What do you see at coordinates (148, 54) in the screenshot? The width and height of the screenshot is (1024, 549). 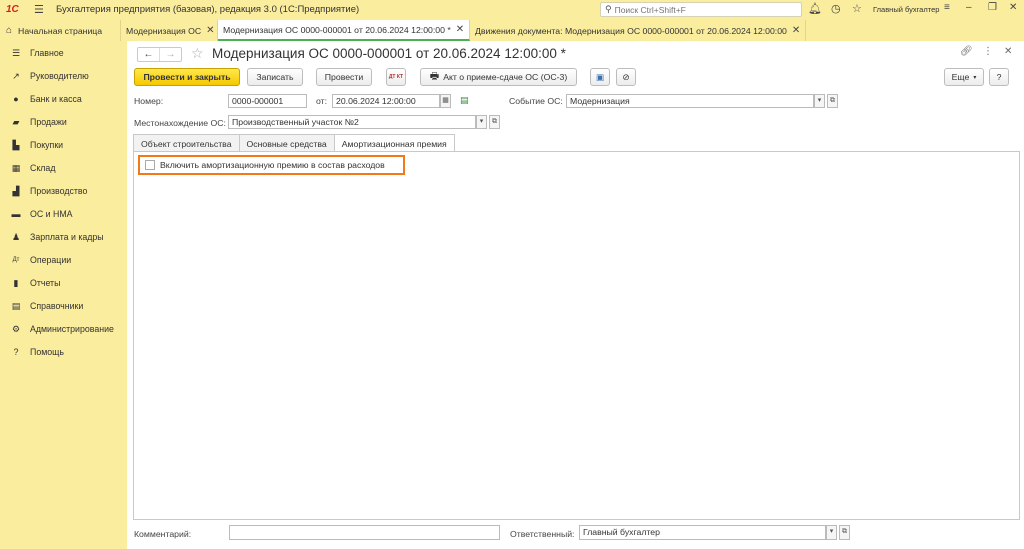 I see `back-arrow-icon: ←` at bounding box center [148, 54].